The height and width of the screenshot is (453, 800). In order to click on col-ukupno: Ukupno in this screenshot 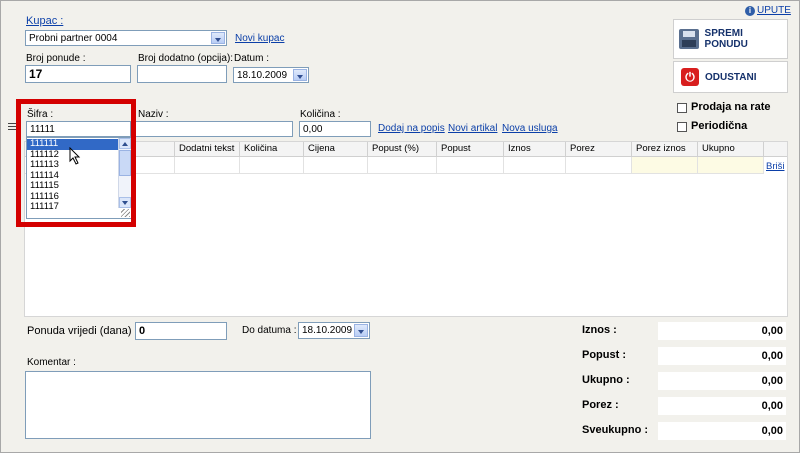, I will do `click(731, 149)`.